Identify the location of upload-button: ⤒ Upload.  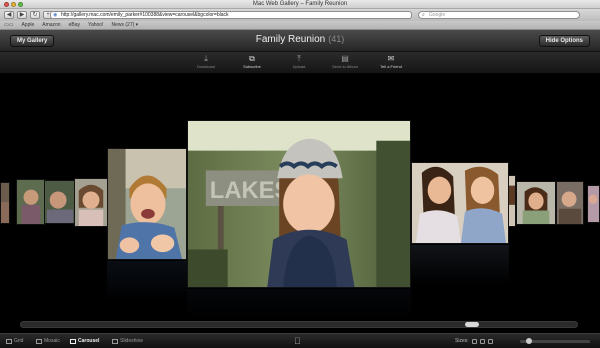
(299, 61).